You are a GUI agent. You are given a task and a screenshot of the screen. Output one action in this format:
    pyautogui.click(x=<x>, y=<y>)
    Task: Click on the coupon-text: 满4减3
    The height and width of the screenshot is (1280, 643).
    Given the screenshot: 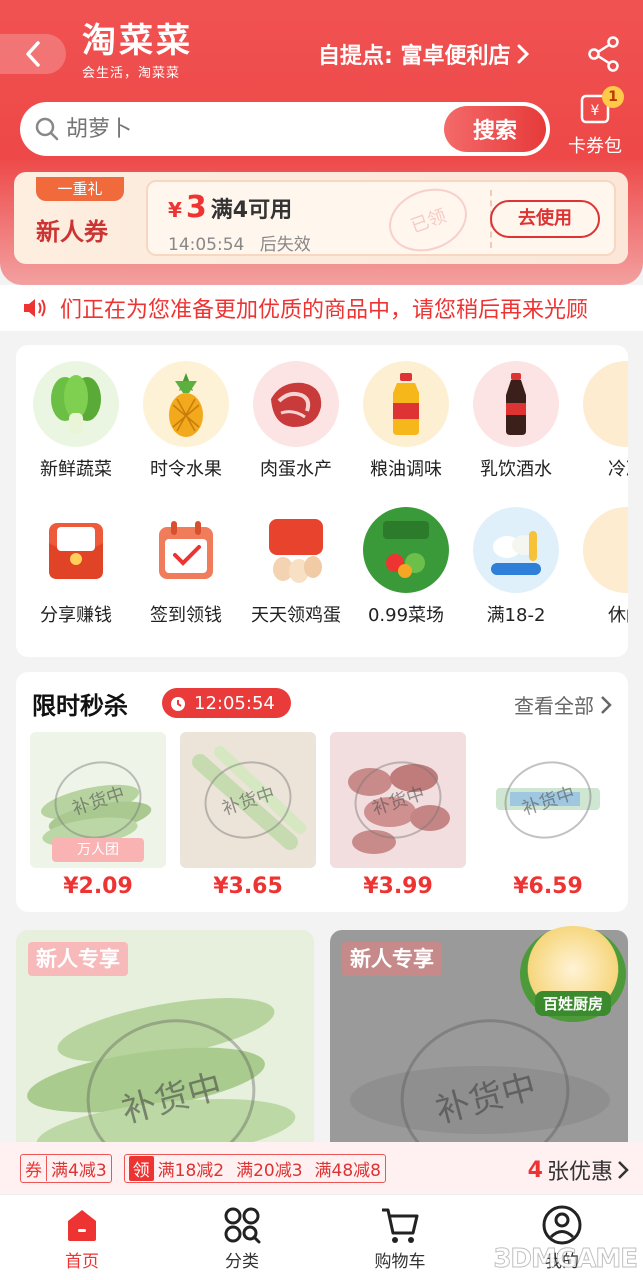 What is the action you would take?
    pyautogui.click(x=79, y=1170)
    